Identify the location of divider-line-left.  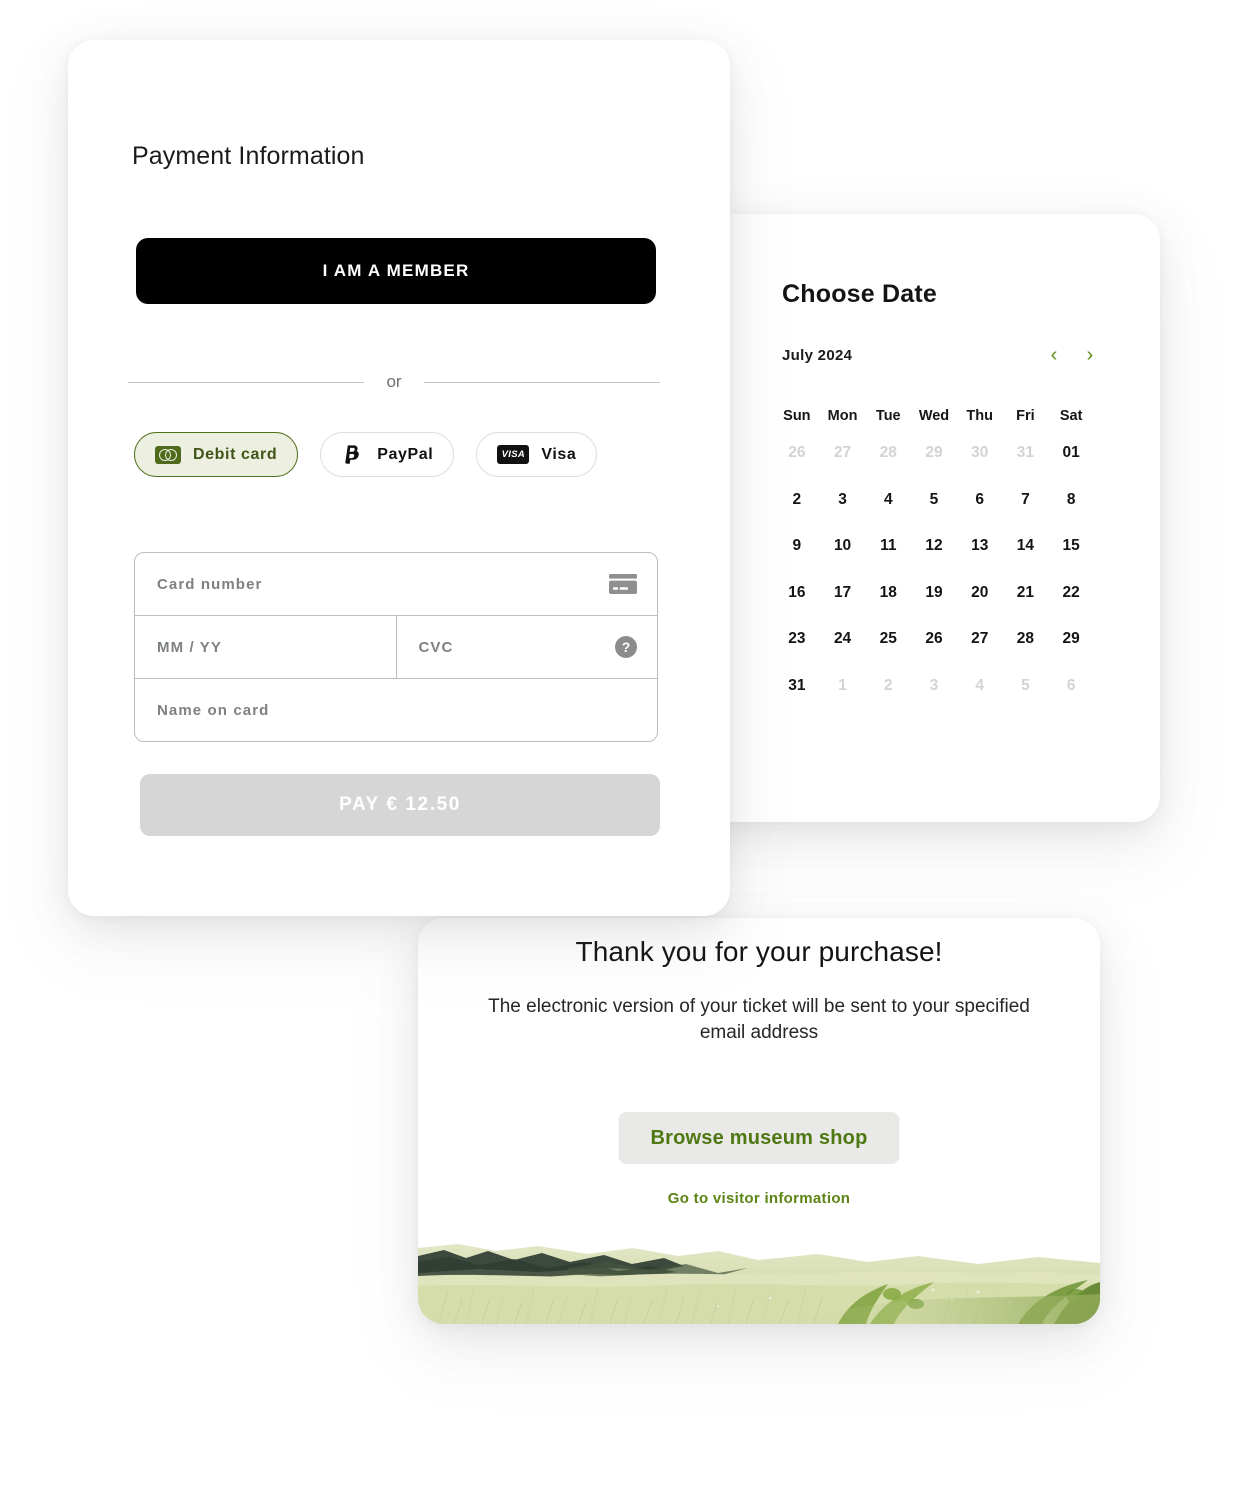
(246, 382).